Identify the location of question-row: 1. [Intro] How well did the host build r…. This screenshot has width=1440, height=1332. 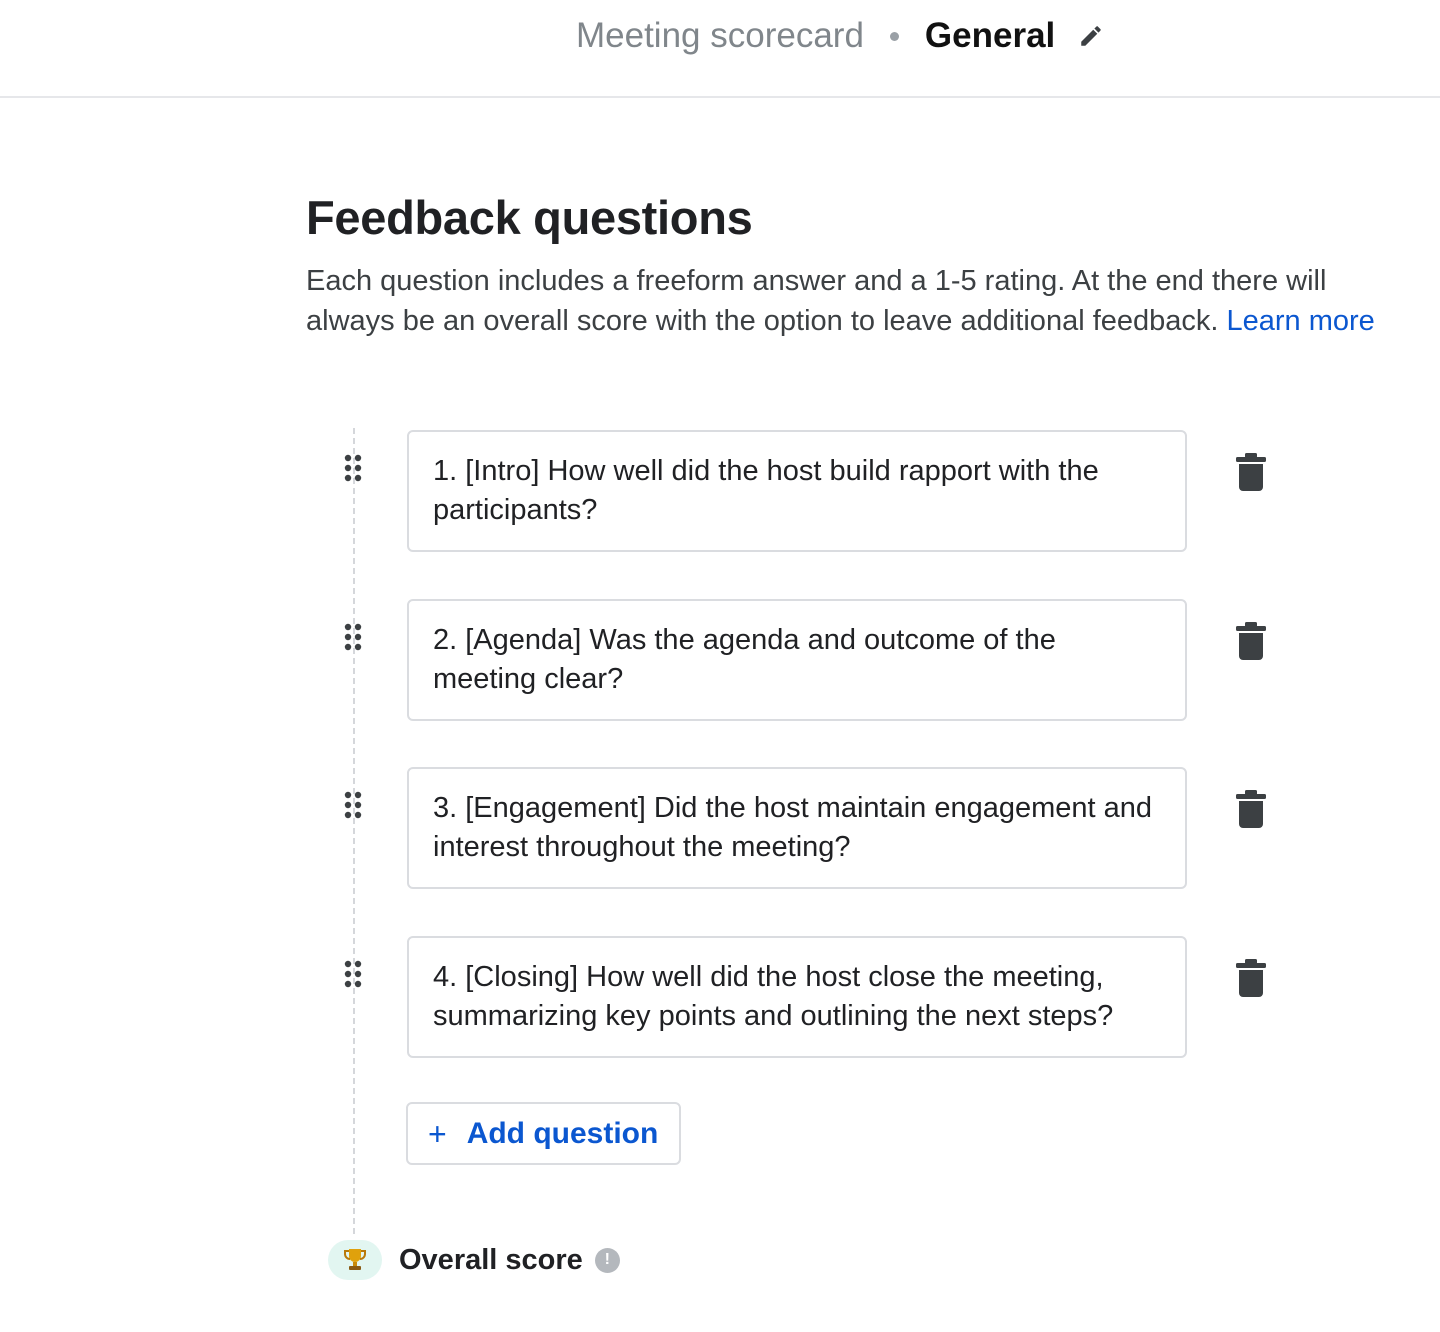
(810, 491).